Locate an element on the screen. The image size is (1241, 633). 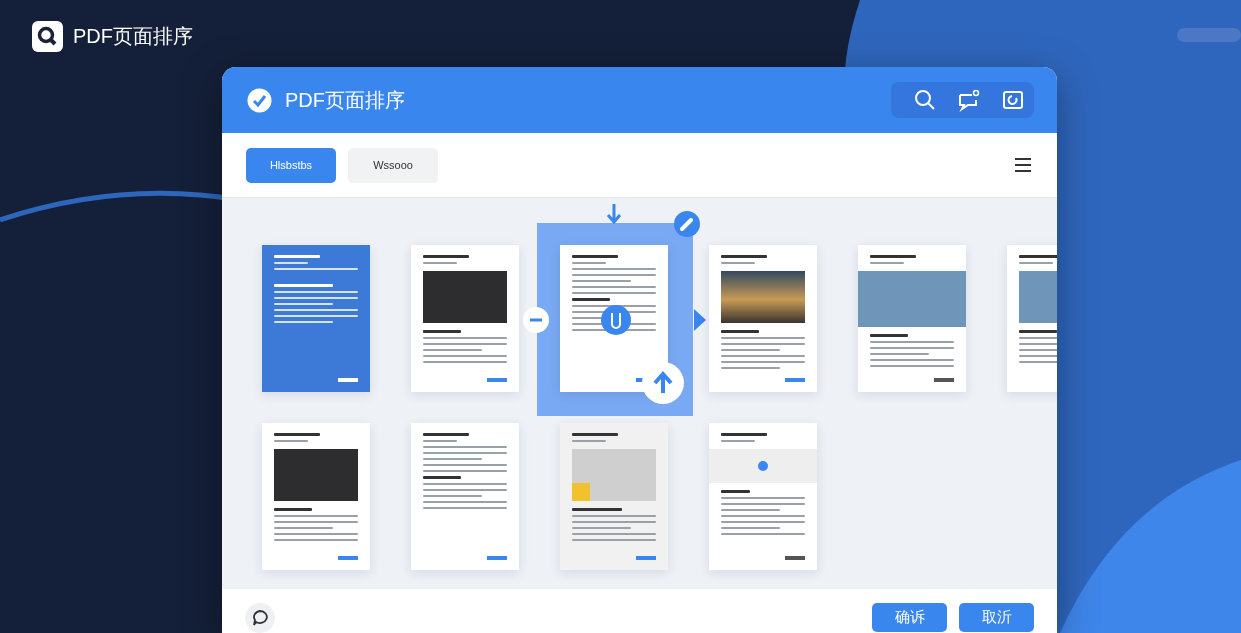
comment-edit-icon is located at coordinates (969, 100).